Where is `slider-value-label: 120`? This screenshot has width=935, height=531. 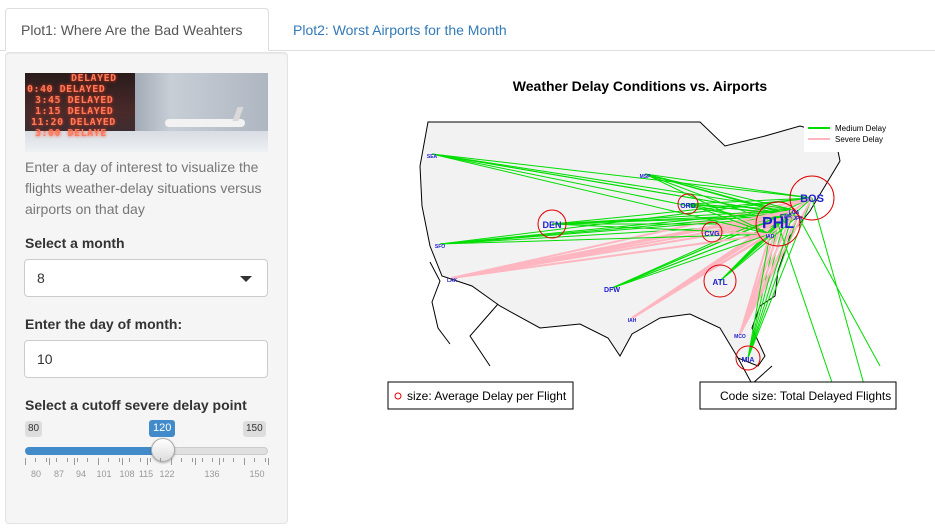
slider-value-label: 120 is located at coordinates (162, 428).